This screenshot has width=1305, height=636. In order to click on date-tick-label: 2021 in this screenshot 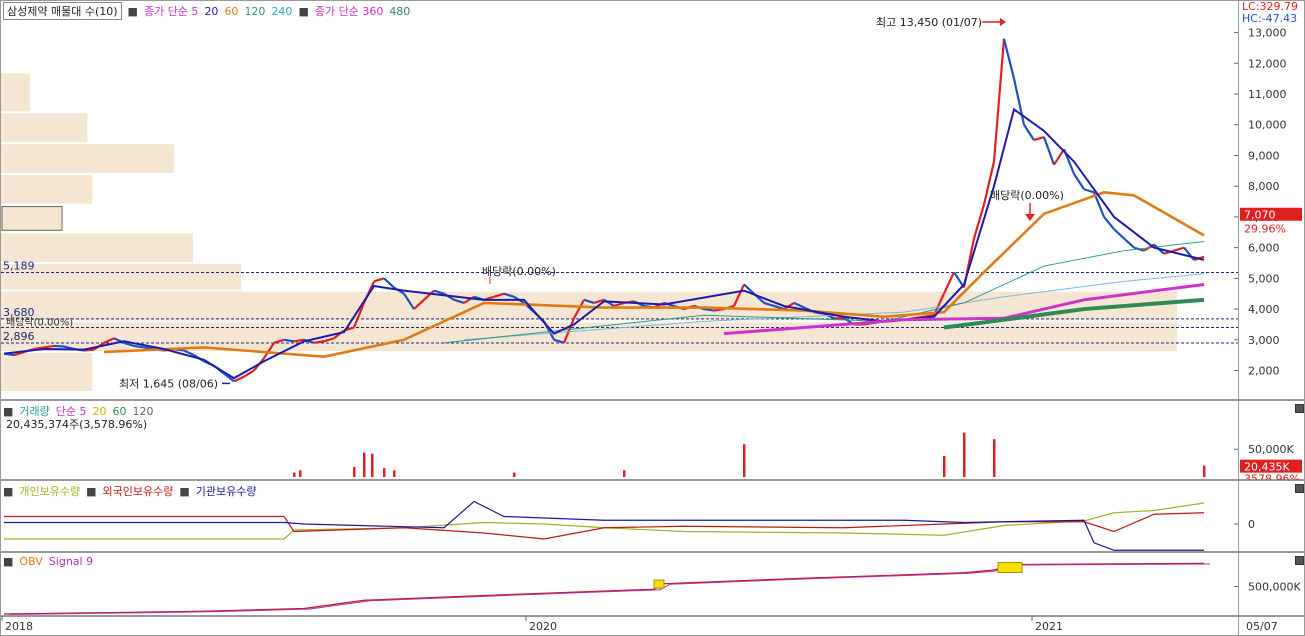, I will do `click(1049, 626)`.